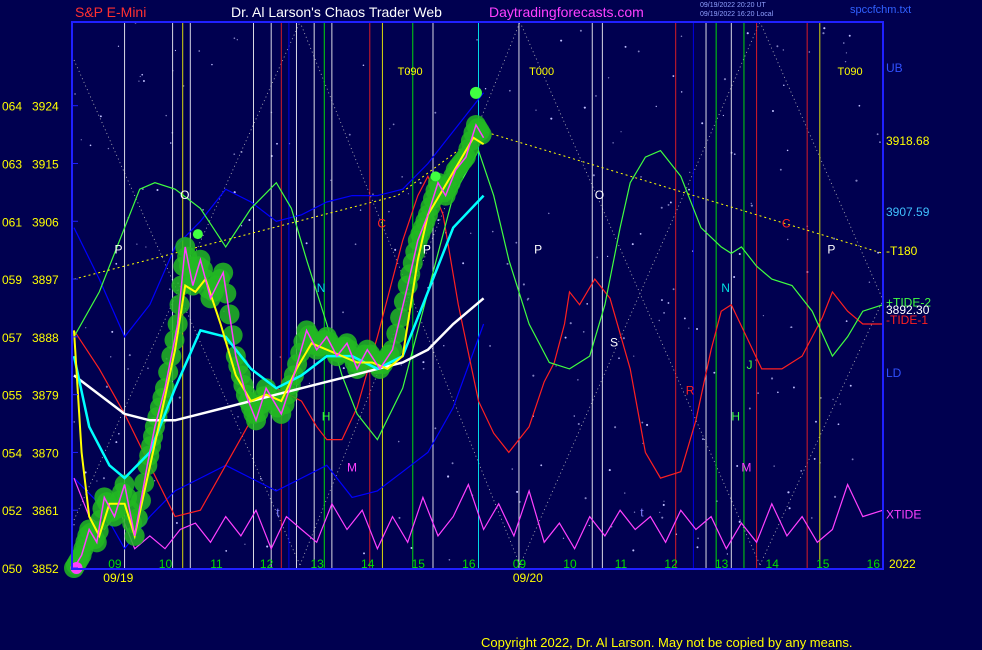 Image resolution: width=982 pixels, height=650 pixels. Describe the element at coordinates (45, 280) in the screenshot. I see `y-tick-price: 3897` at that location.